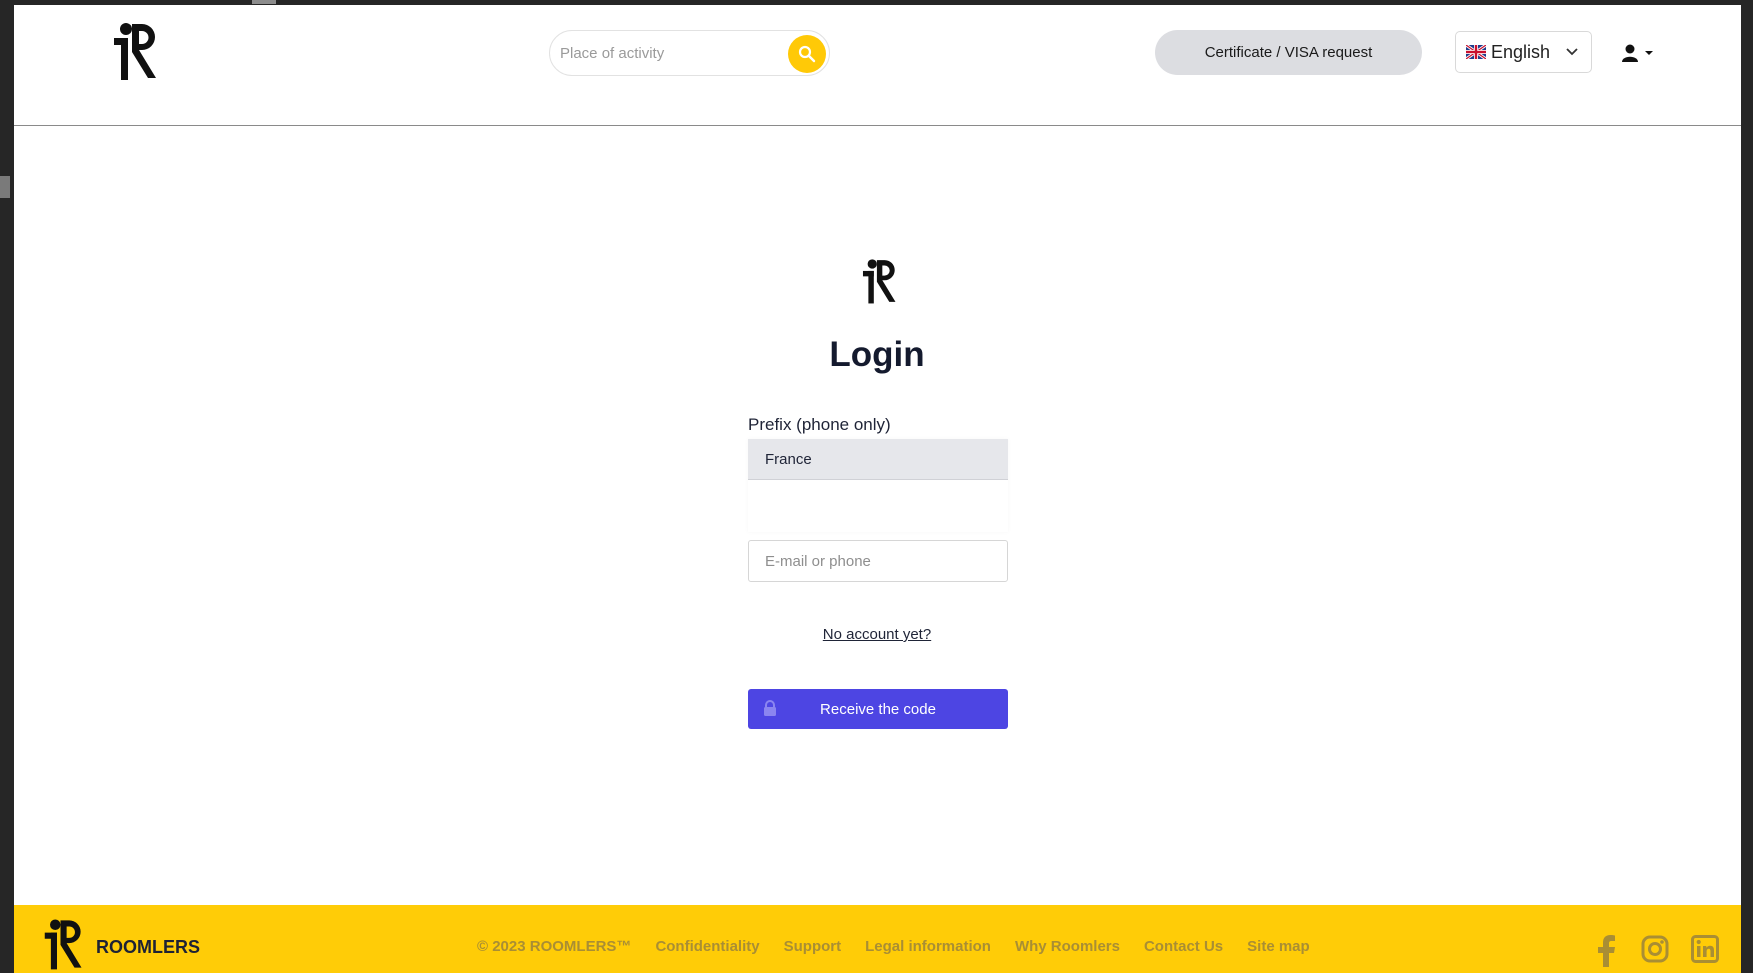  I want to click on lock-icon, so click(770, 708).